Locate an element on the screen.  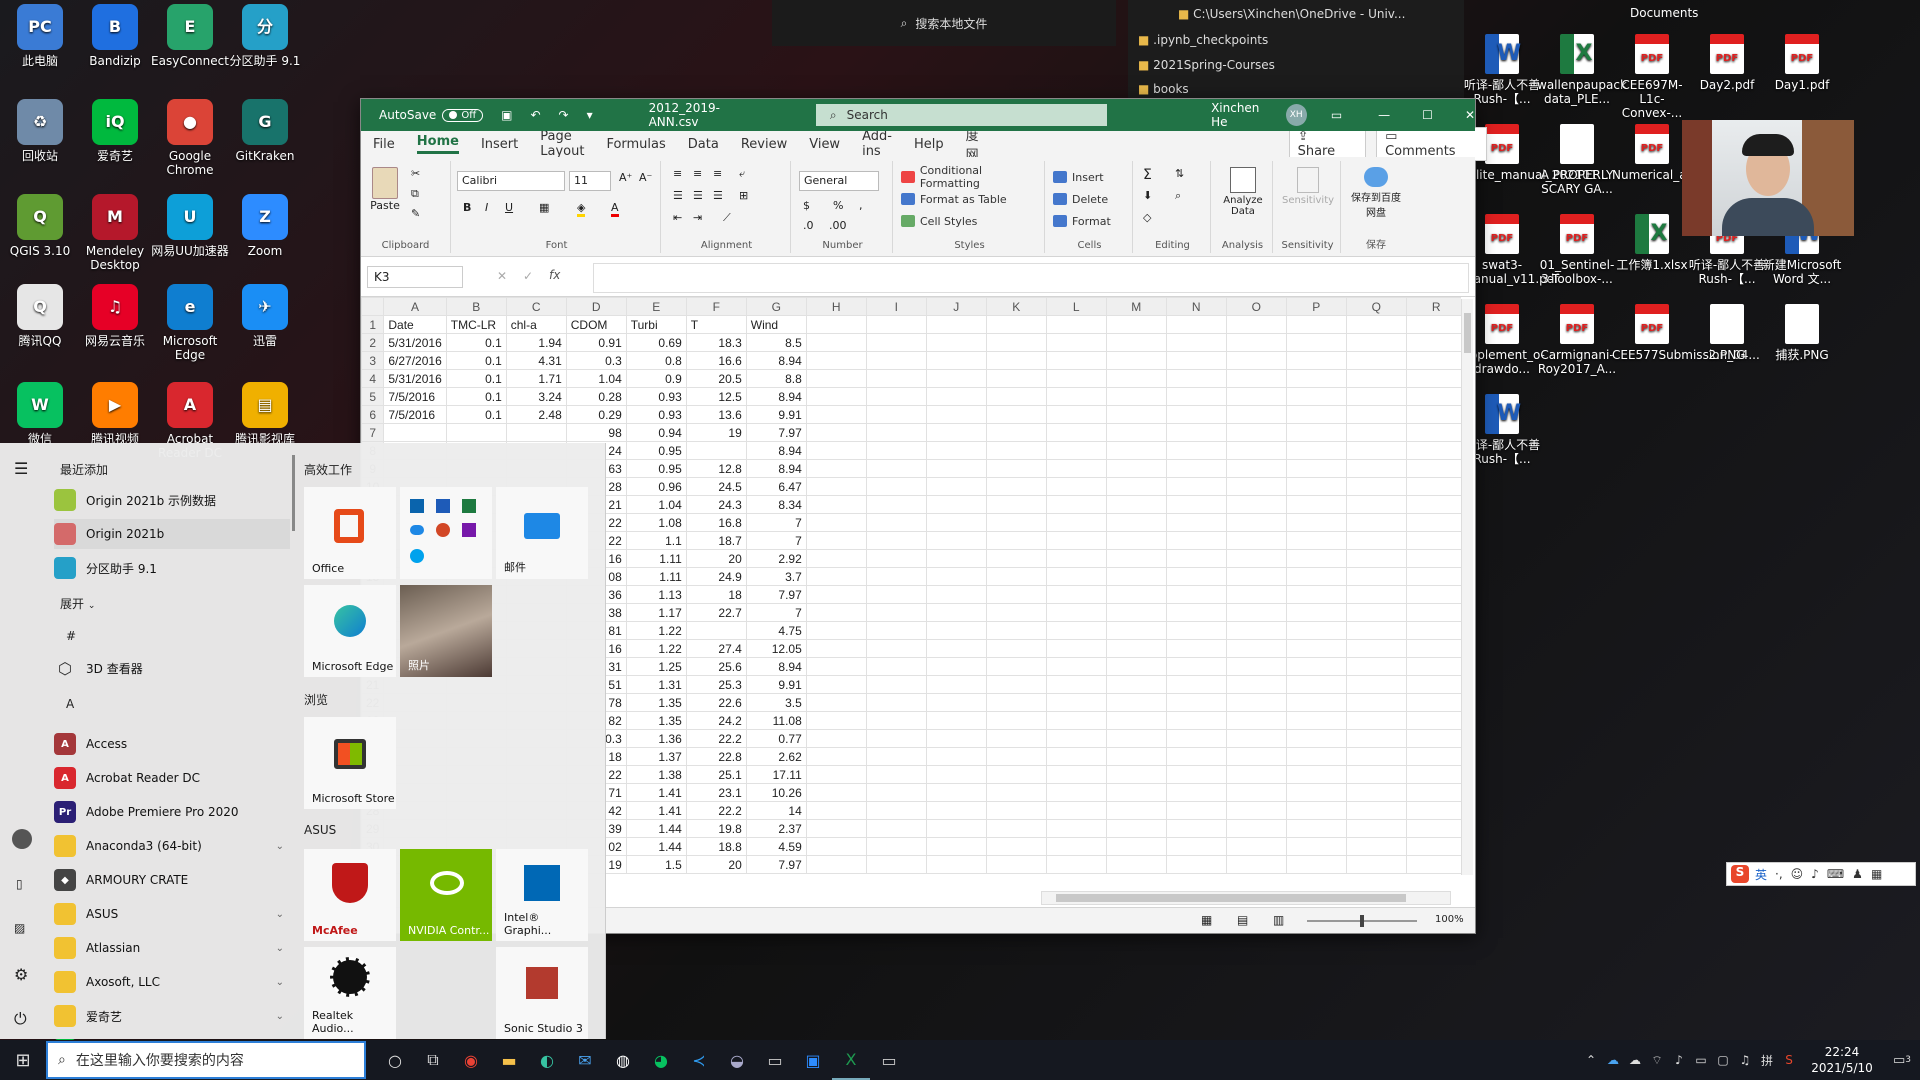
cell: 1.11 is located at coordinates (656, 558).